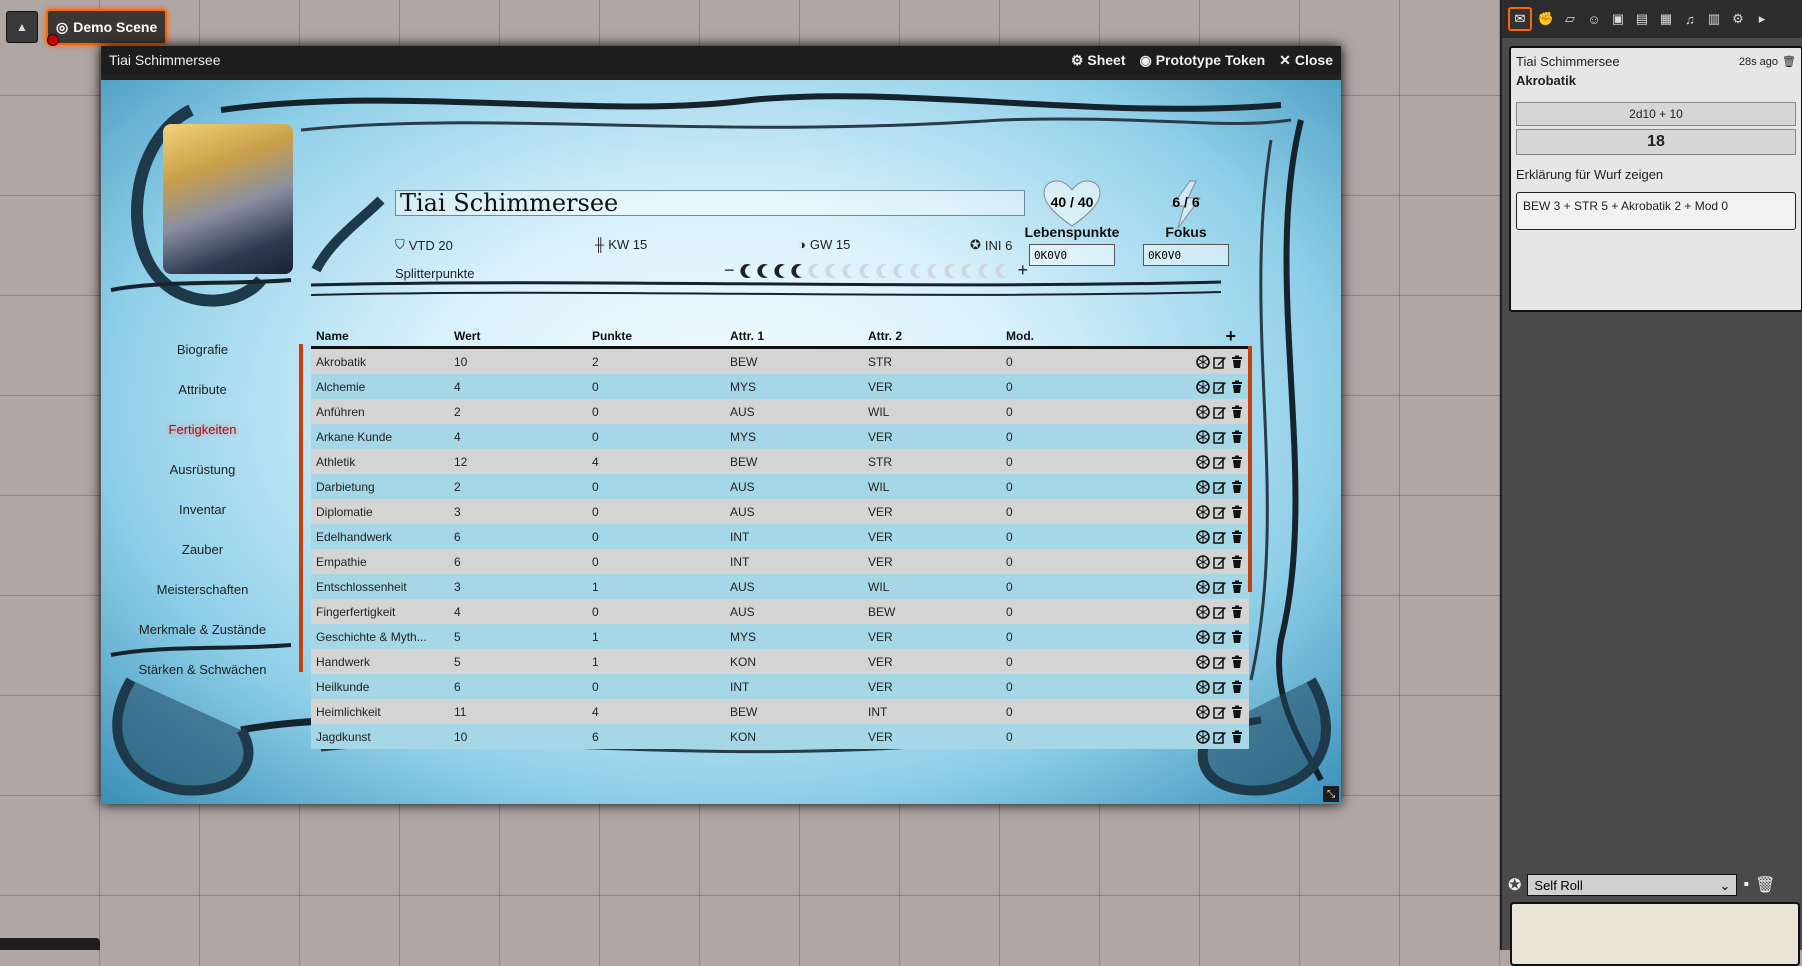 This screenshot has height=966, width=1802. What do you see at coordinates (1186, 255) in the screenshot?
I see `focus-input: 0K0V0` at bounding box center [1186, 255].